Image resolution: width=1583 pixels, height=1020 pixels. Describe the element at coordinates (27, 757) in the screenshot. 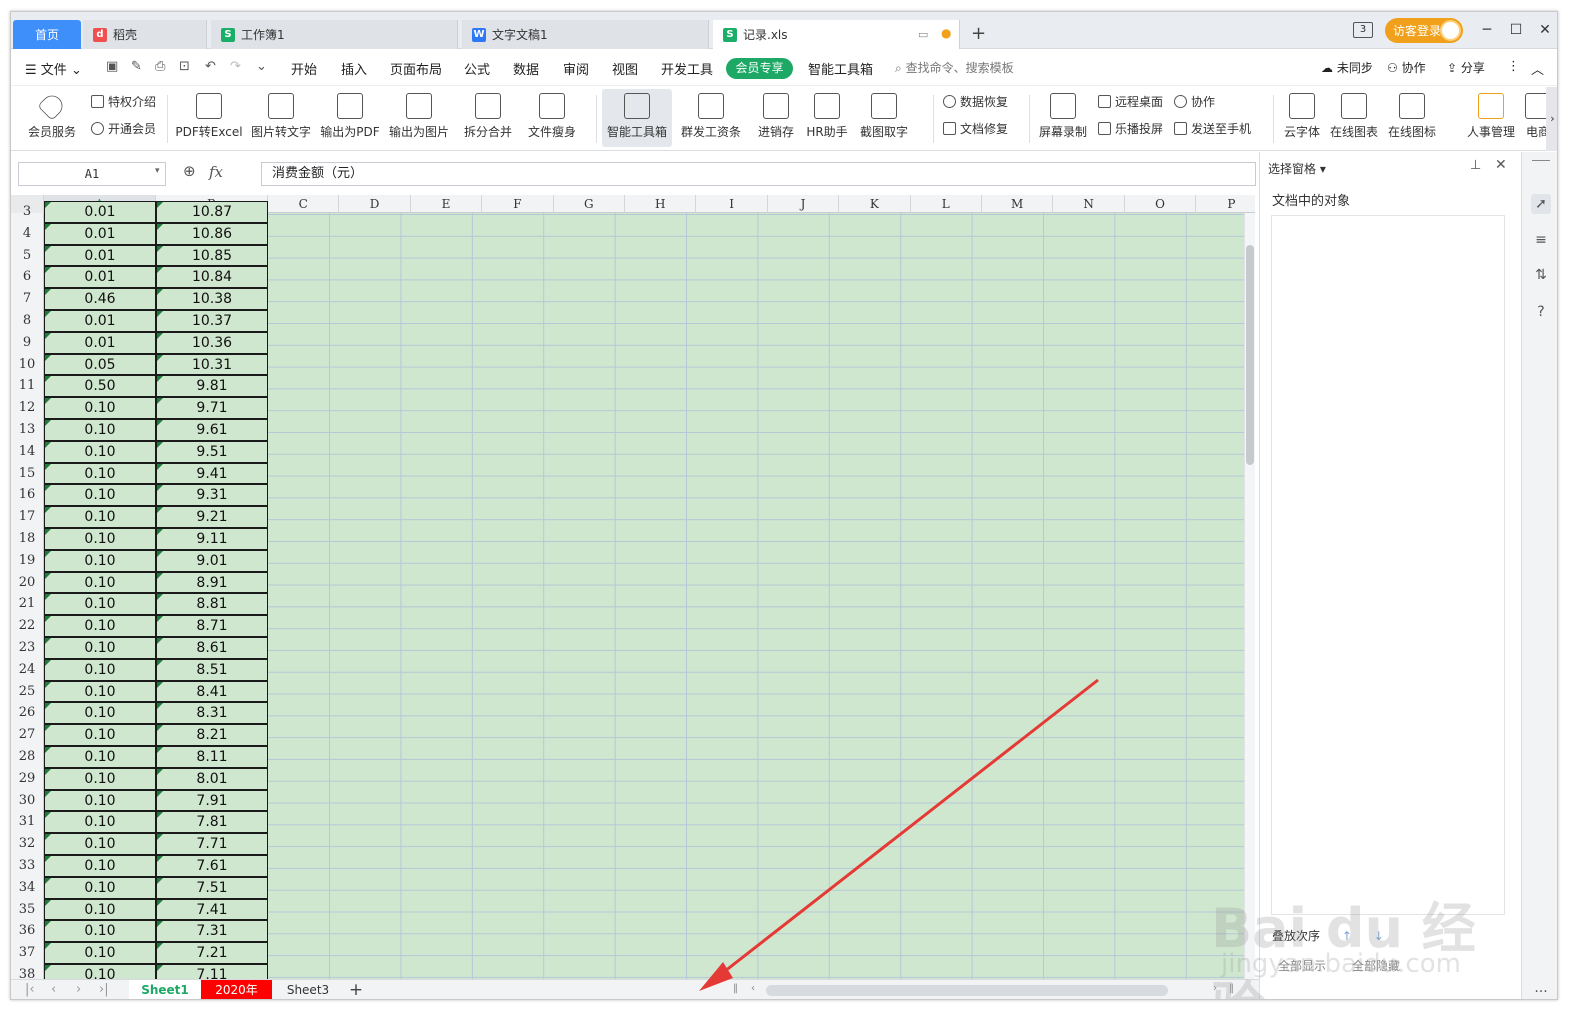

I see `row-header: 28` at that location.